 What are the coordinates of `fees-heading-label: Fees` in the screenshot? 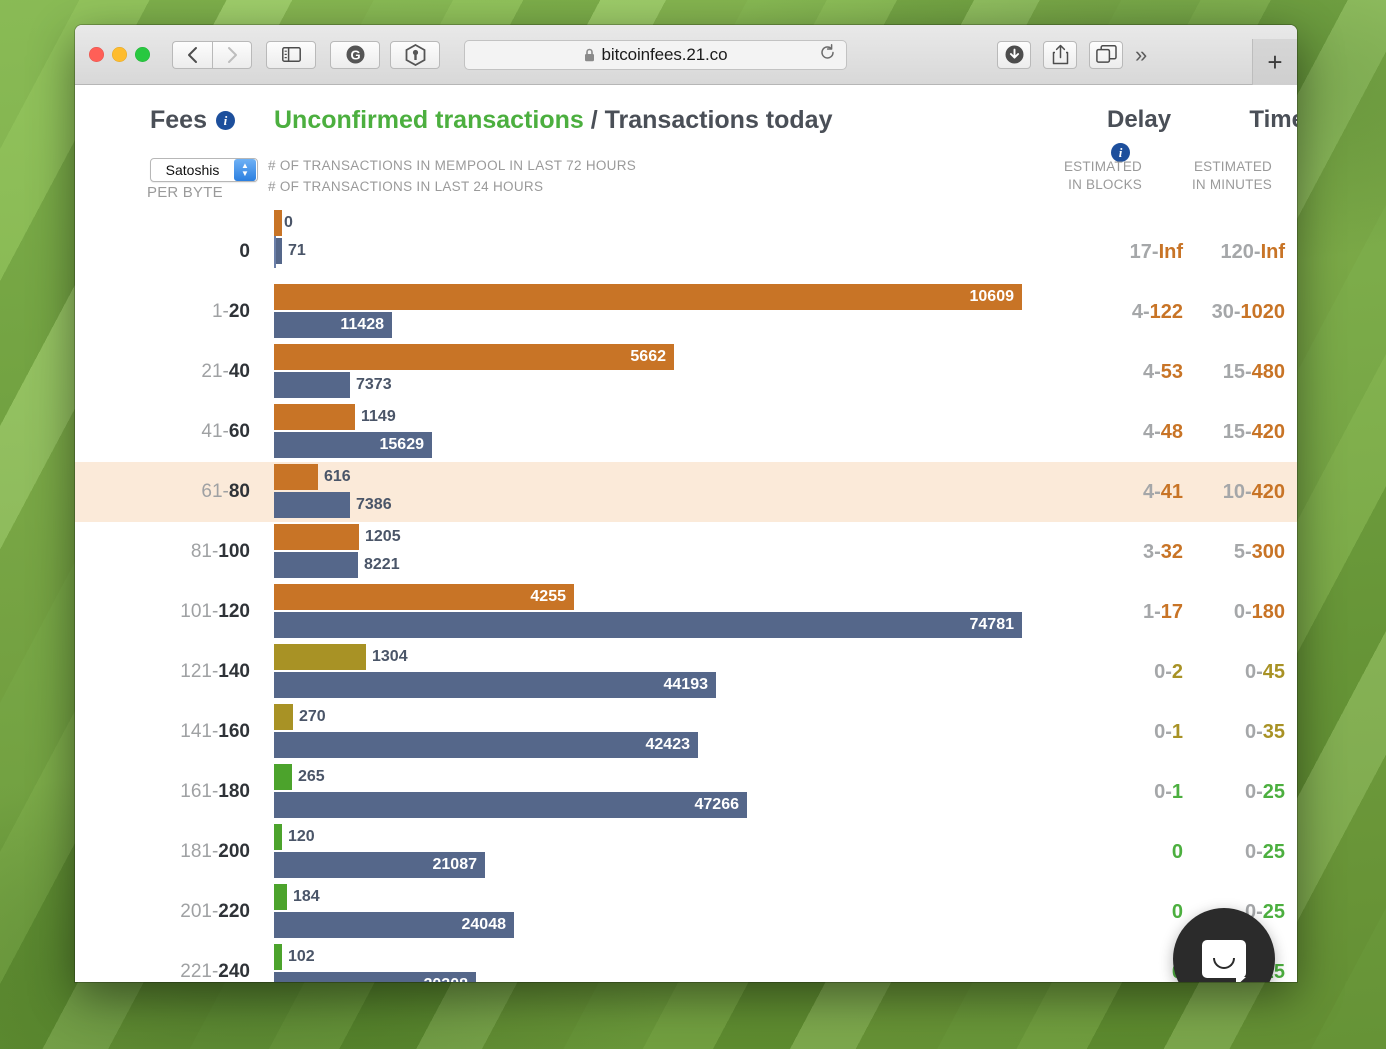 It's located at (178, 120).